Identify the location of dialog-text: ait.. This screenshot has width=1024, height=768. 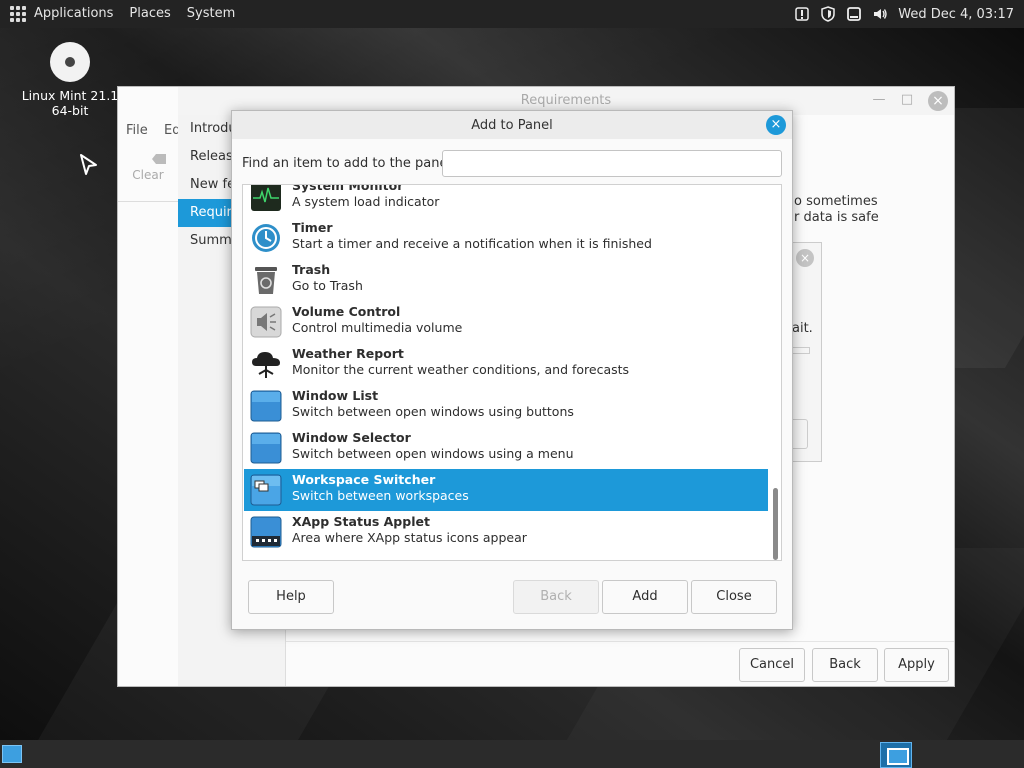
(802, 328).